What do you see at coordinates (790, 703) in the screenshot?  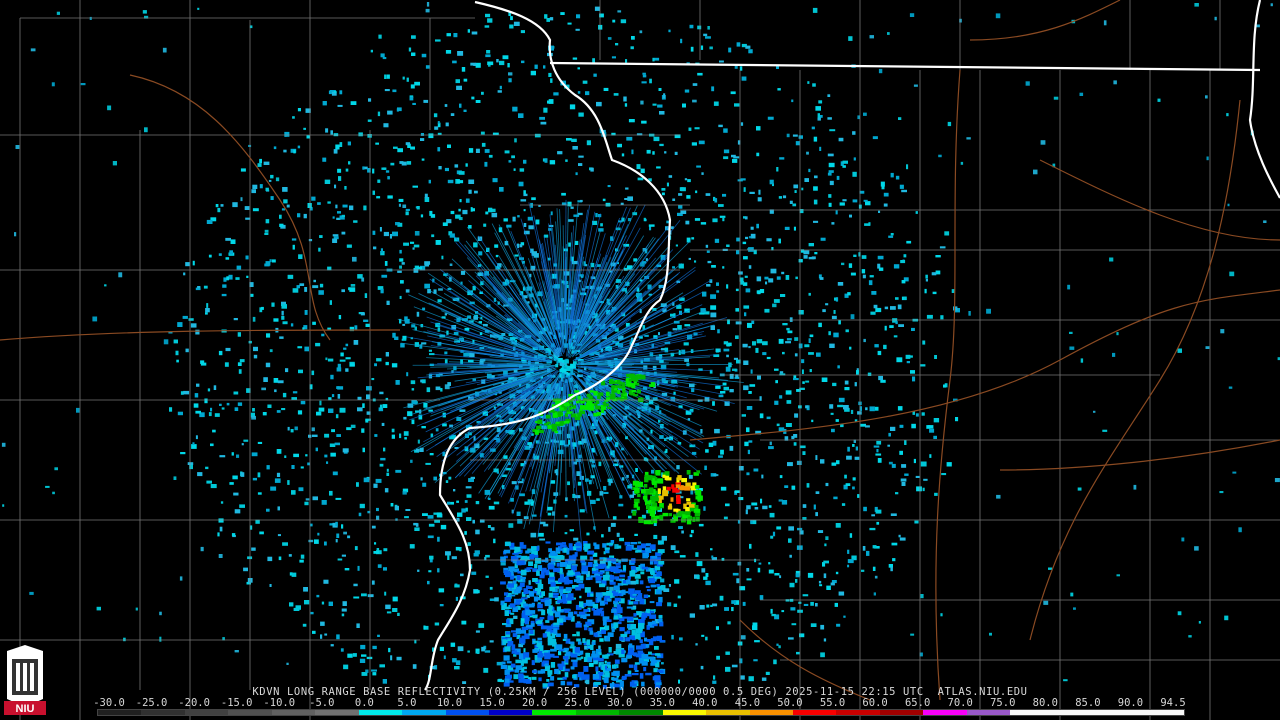 I see `scale-label: 50.0` at bounding box center [790, 703].